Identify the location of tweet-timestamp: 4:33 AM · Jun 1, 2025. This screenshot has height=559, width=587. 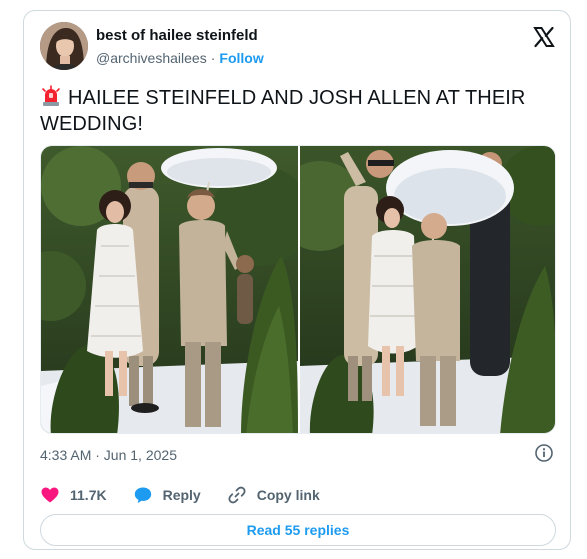
(108, 455).